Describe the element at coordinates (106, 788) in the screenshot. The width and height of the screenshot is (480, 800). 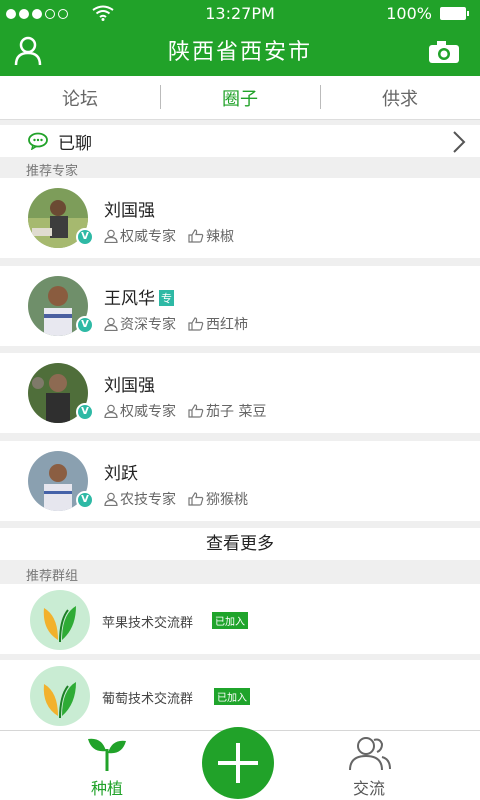
I see `nav-plant-label: 种植` at that location.